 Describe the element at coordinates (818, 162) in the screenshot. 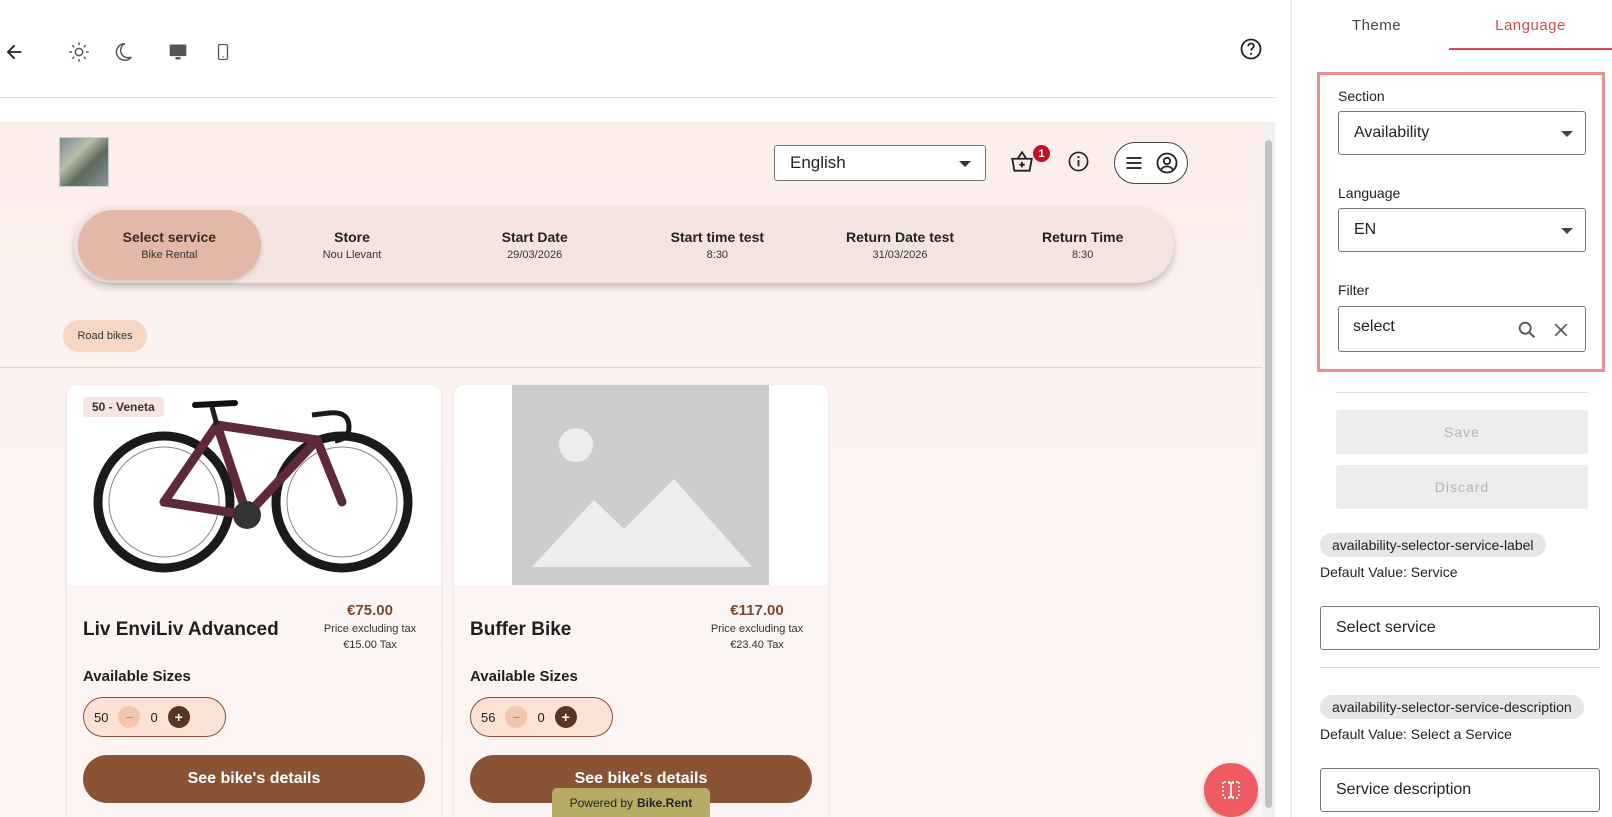

I see `language-select-value: English` at that location.